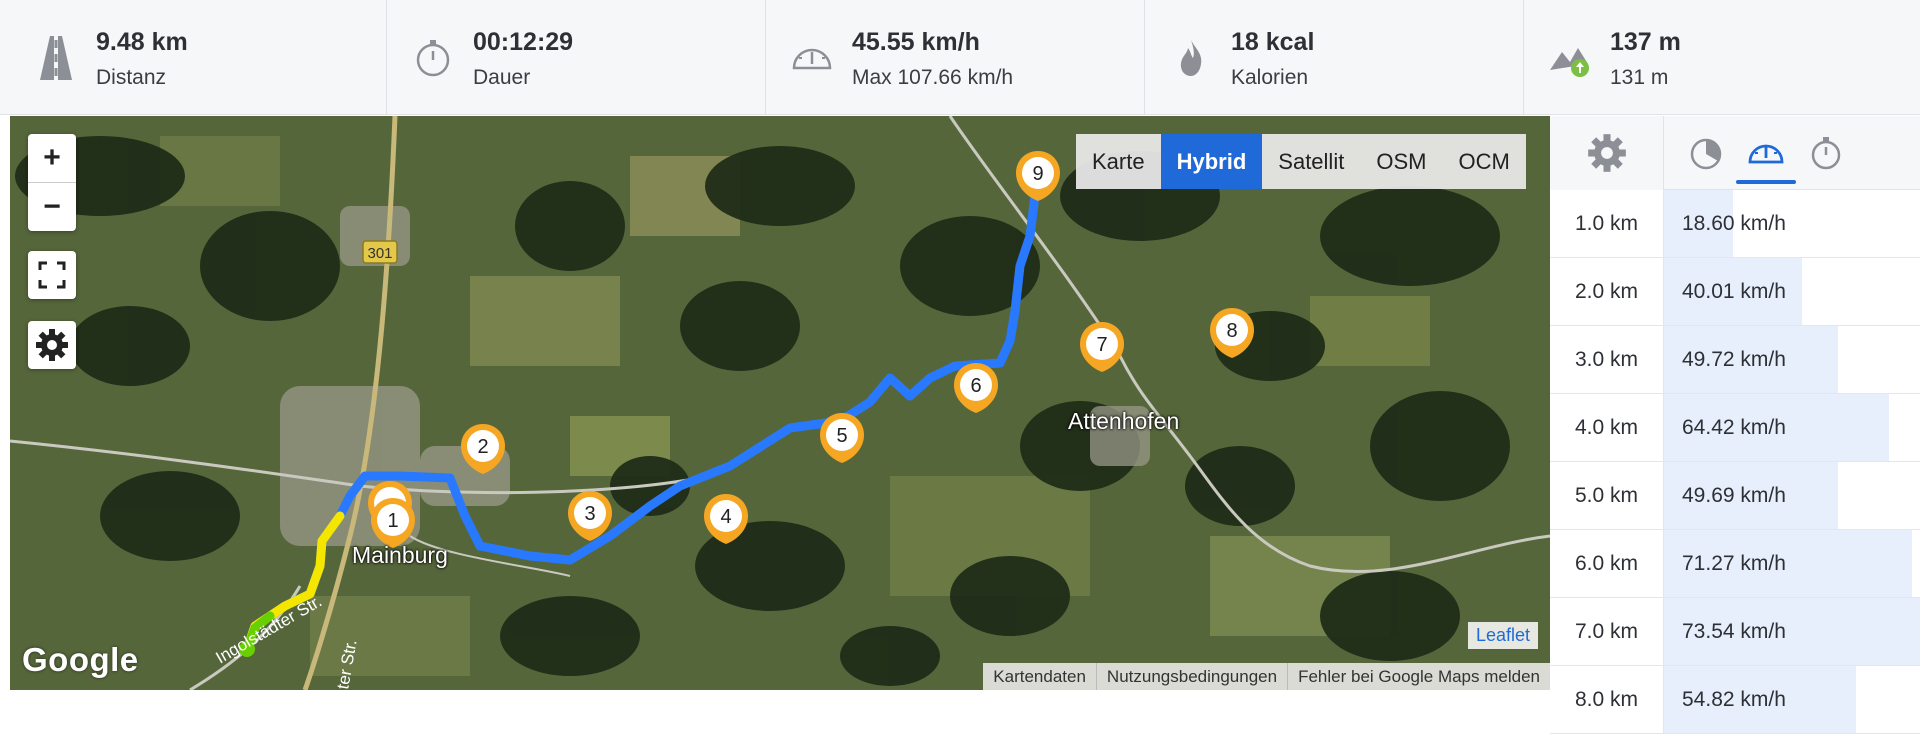 The width and height of the screenshot is (1920, 734). What do you see at coordinates (1418, 676) in the screenshot?
I see `attribution-report: Fehler bei Google Maps melden` at bounding box center [1418, 676].